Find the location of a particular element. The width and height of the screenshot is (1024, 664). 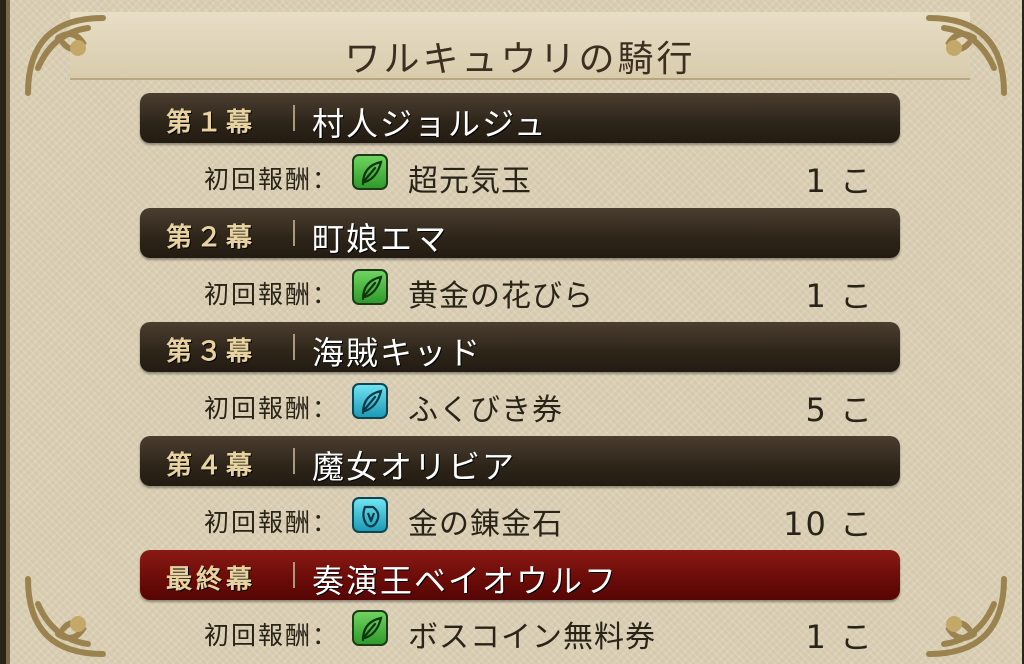

reward-item-name: 超元気玉 is located at coordinates (470, 181).